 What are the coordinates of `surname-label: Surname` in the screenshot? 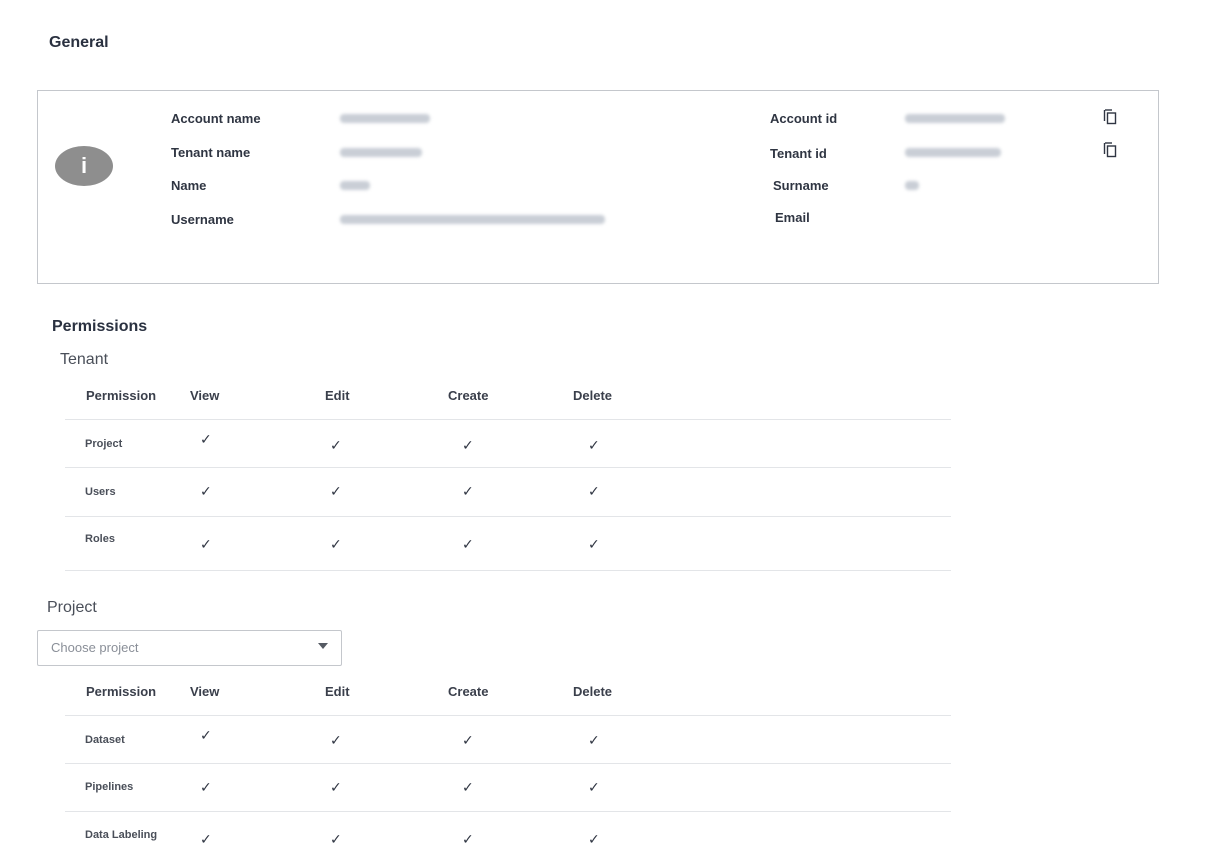 It's located at (801, 185).